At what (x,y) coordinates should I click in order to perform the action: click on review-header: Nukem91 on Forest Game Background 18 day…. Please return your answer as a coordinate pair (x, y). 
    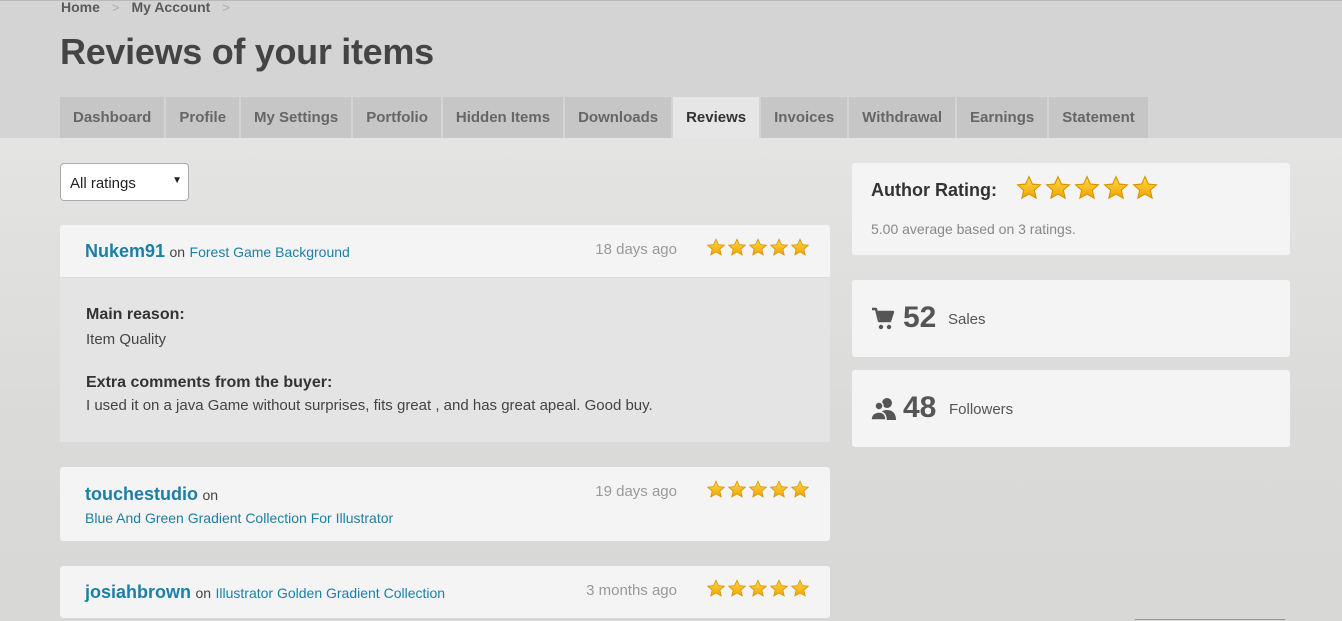
    Looking at the image, I should click on (445, 251).